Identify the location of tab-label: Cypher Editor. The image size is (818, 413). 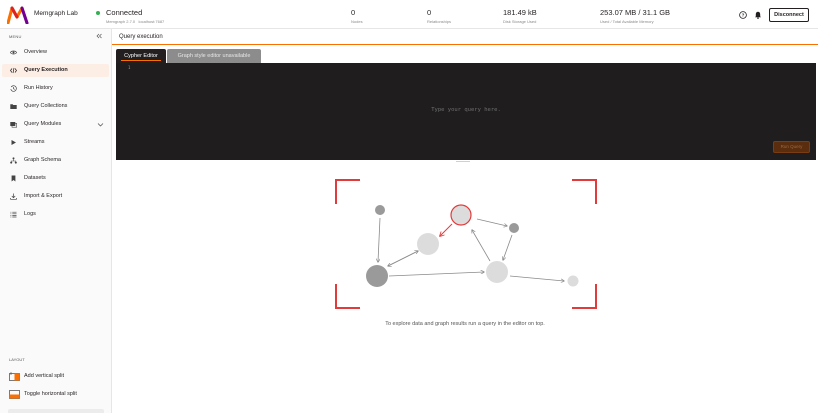
(141, 56).